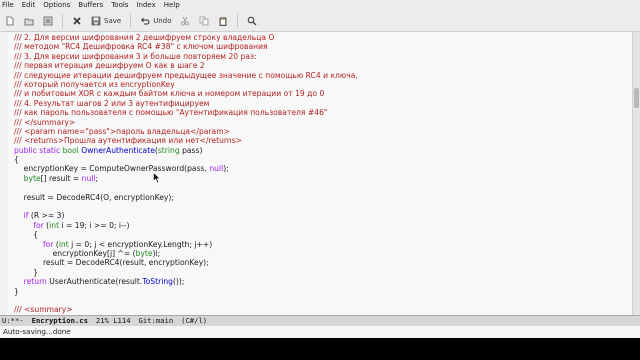 The width and height of the screenshot is (640, 360). I want to click on undo-button: Undo, so click(155, 21).